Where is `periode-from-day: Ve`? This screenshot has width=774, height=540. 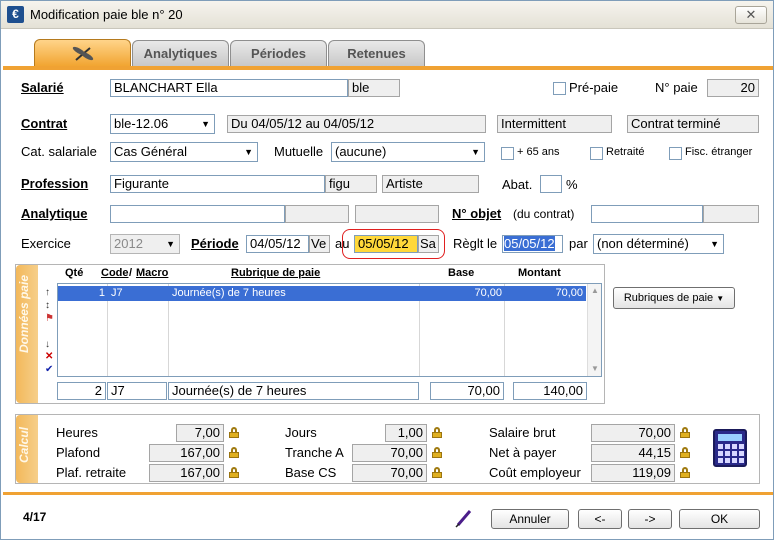 periode-from-day: Ve is located at coordinates (319, 244).